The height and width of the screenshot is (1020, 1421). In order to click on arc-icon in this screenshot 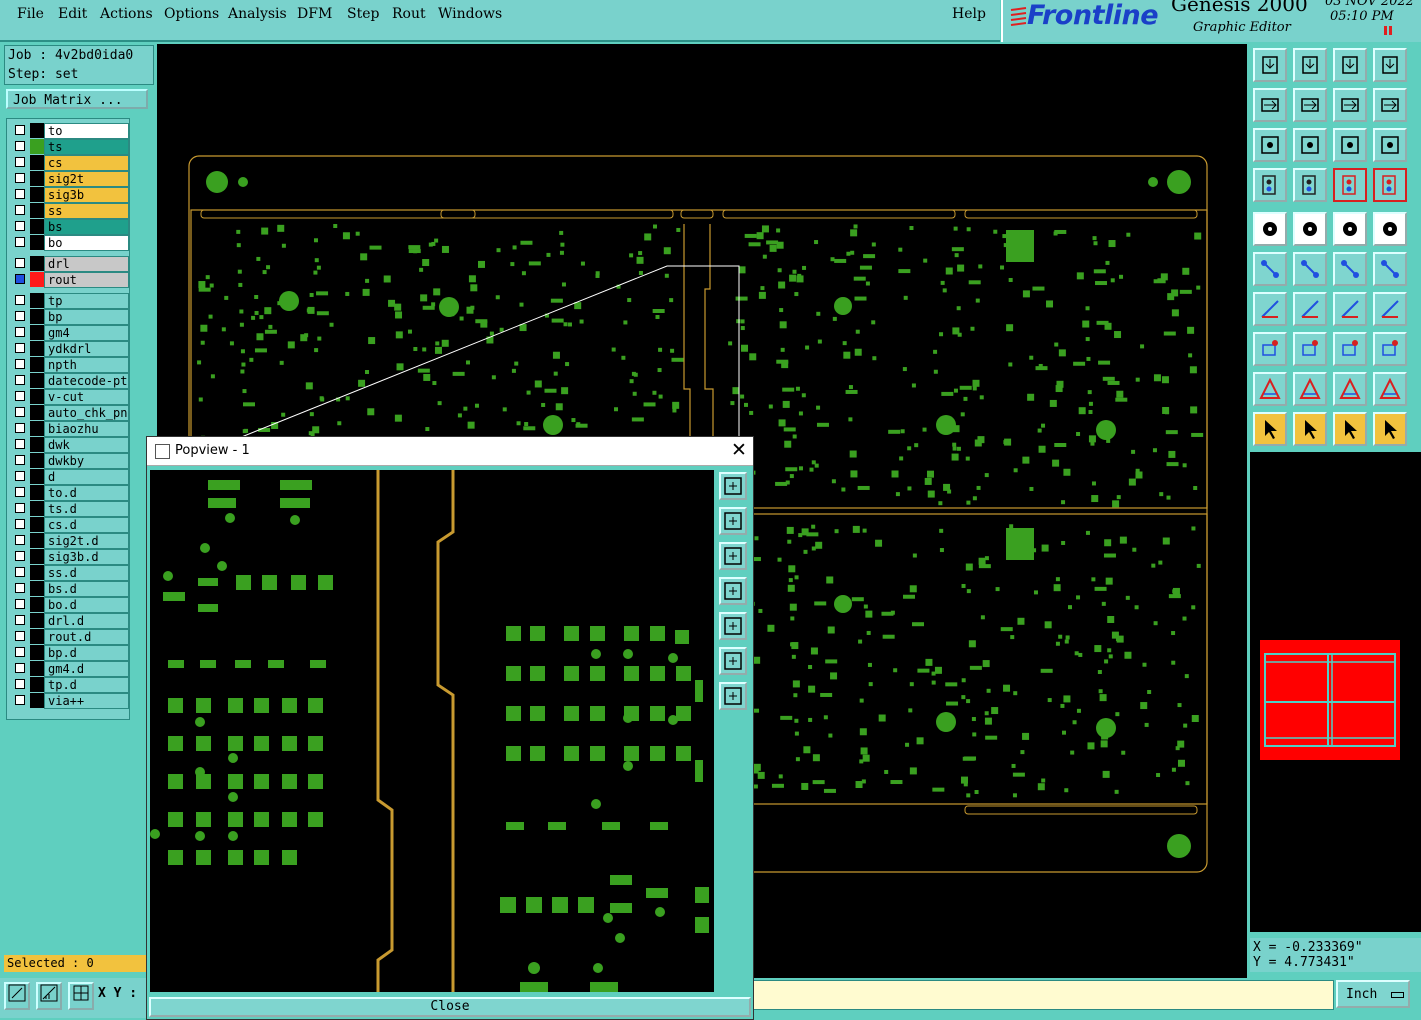, I will do `click(1350, 309)`.